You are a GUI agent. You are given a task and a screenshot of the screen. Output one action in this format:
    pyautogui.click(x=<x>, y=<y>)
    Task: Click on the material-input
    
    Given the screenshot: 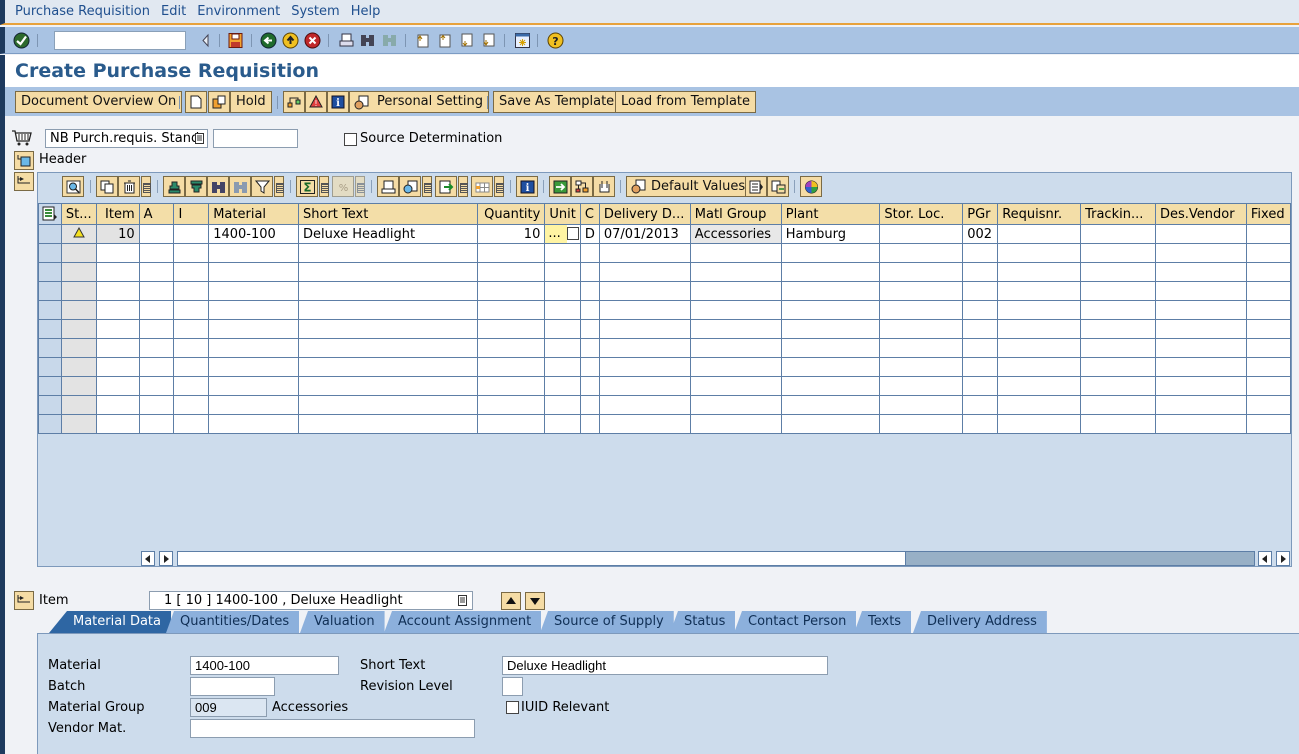 What is the action you would take?
    pyautogui.click(x=264, y=665)
    